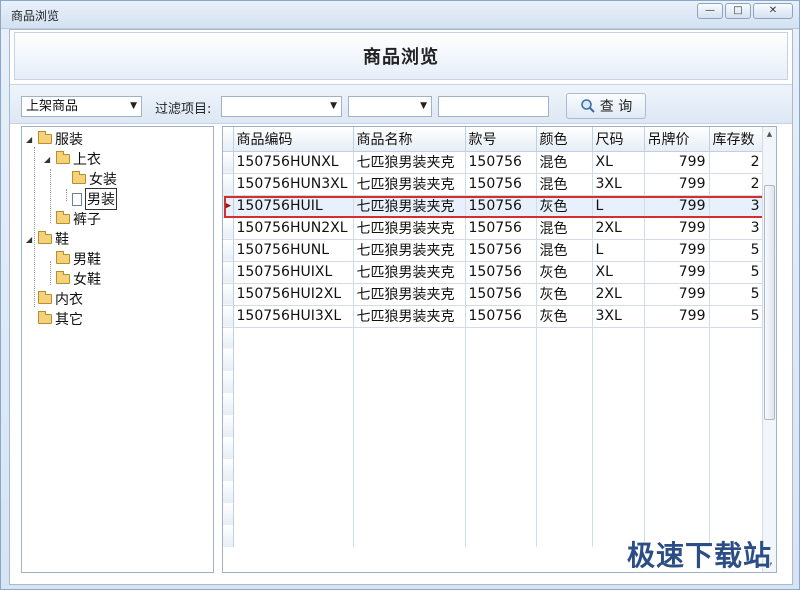 Image resolution: width=800 pixels, height=590 pixels. Describe the element at coordinates (54, 139) in the screenshot. I see `tree-node-clothing: ◢ 服装` at that location.